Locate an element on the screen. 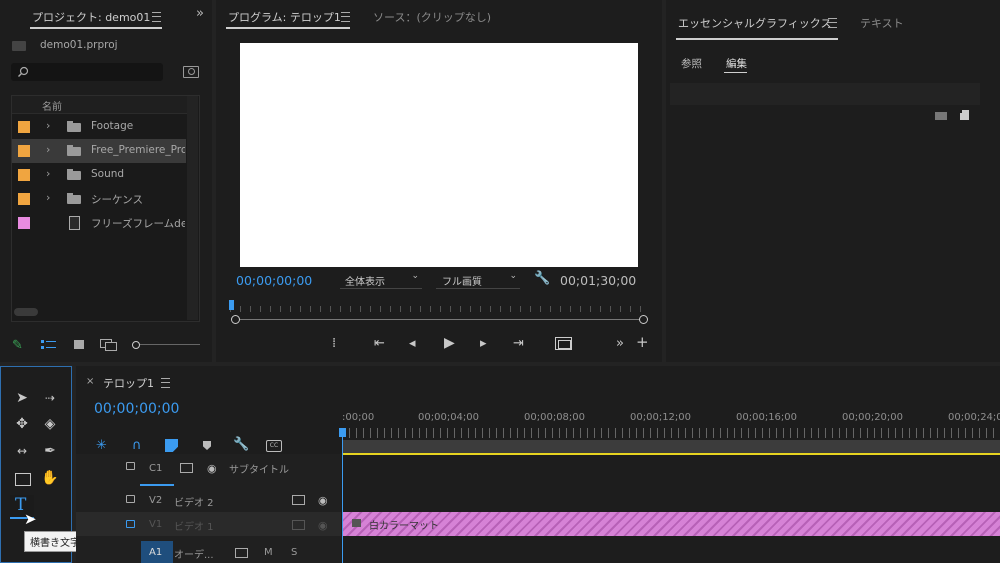 Image resolution: width=1000 pixels, height=563 pixels. export-frame-icon is located at coordinates (563, 343).